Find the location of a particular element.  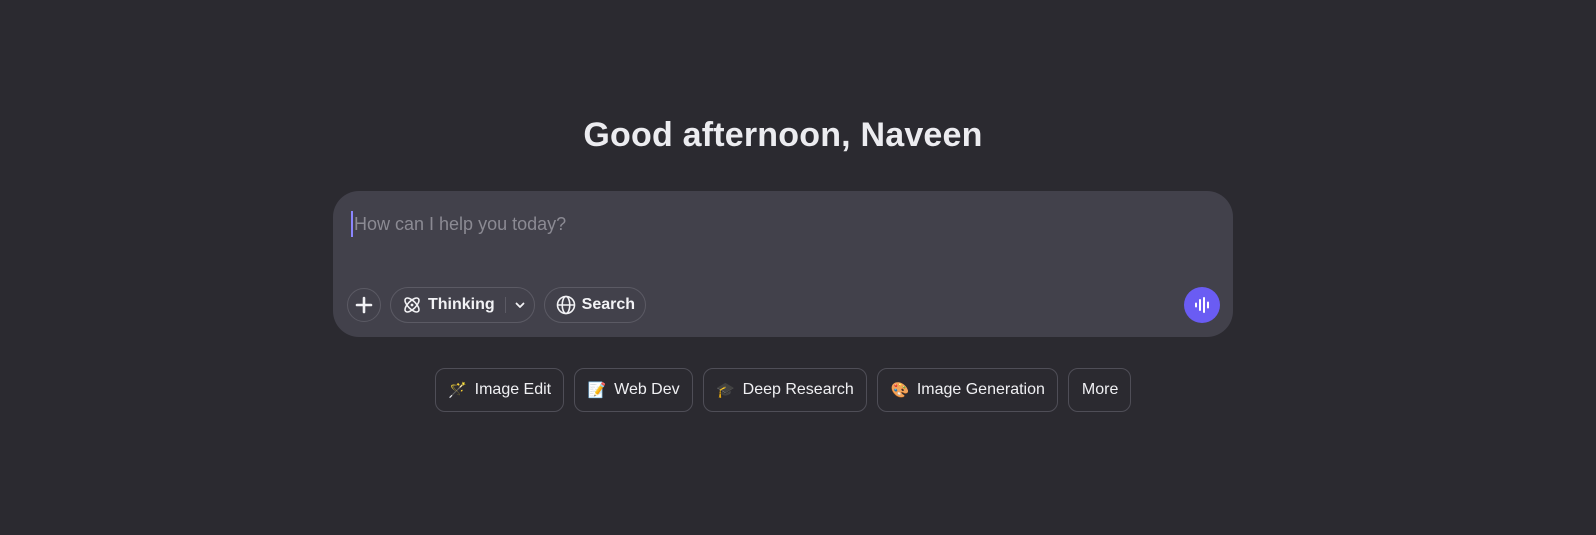

prompt-input is located at coordinates (782, 224).